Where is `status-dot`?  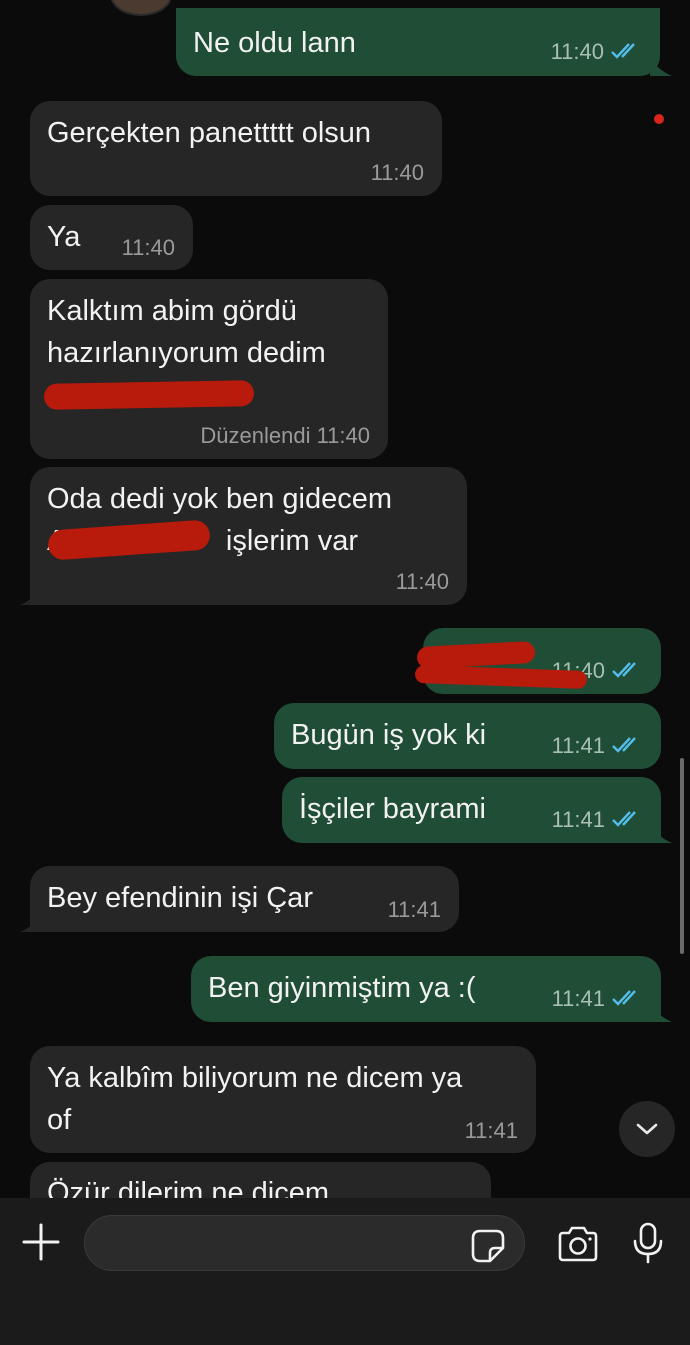 status-dot is located at coordinates (659, 119).